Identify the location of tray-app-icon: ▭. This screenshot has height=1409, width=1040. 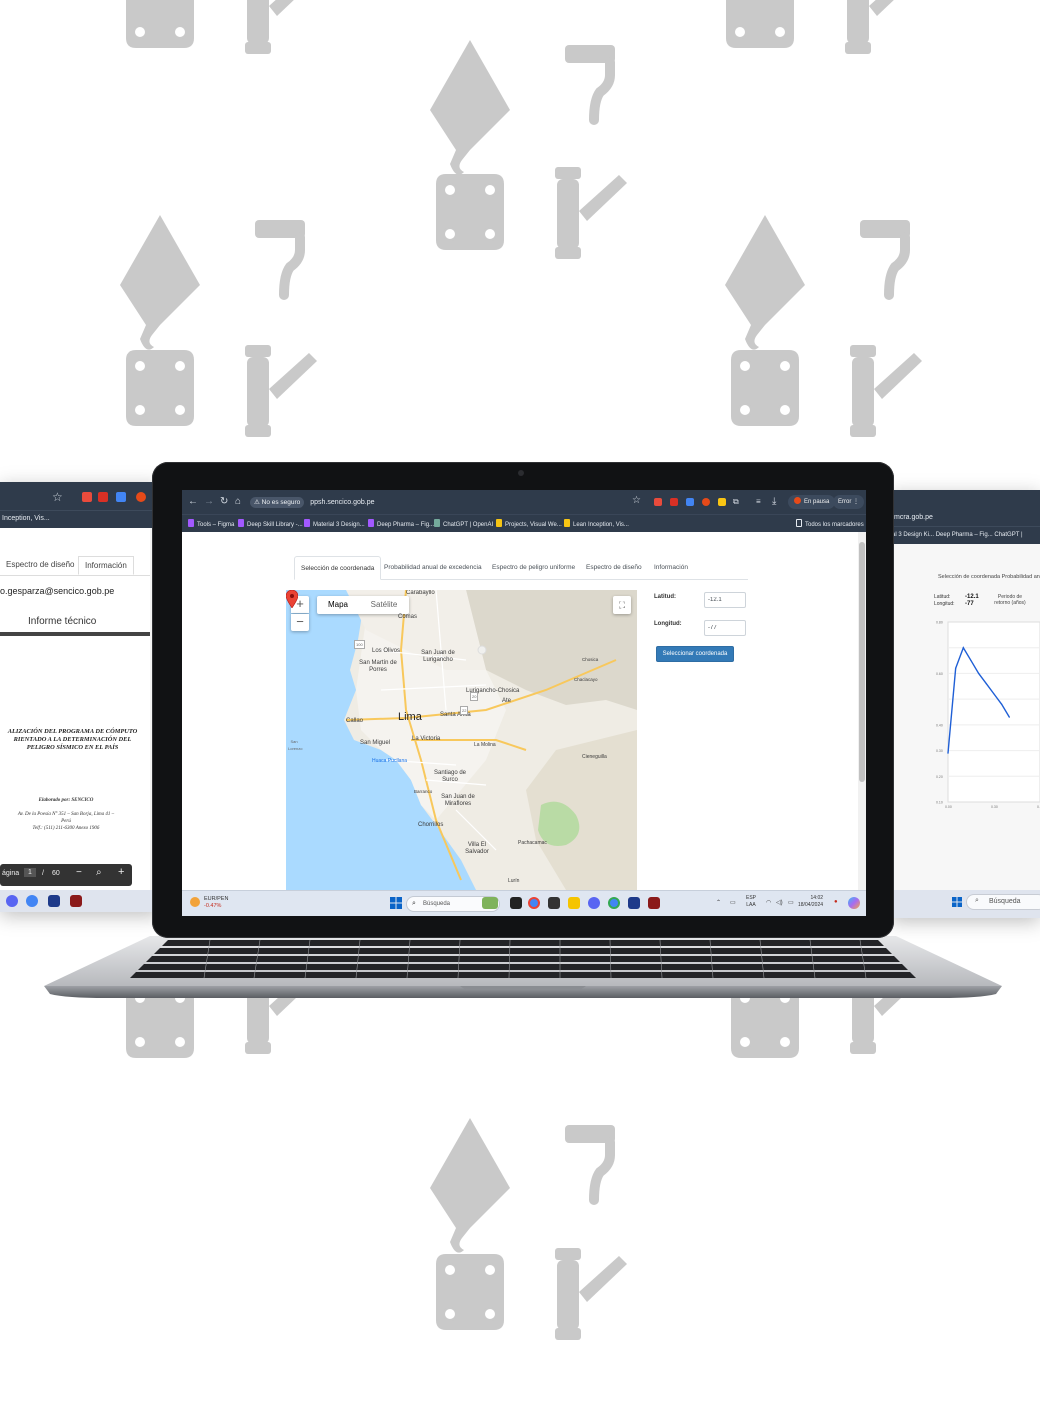
(733, 902).